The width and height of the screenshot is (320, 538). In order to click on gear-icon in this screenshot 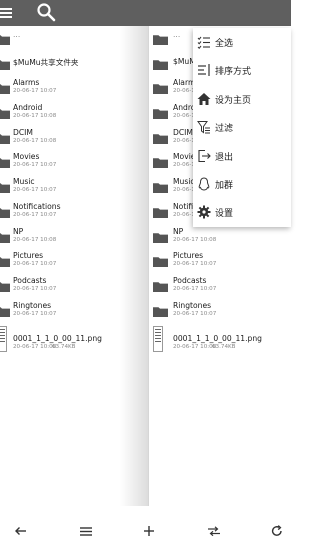, I will do `click(204, 212)`.